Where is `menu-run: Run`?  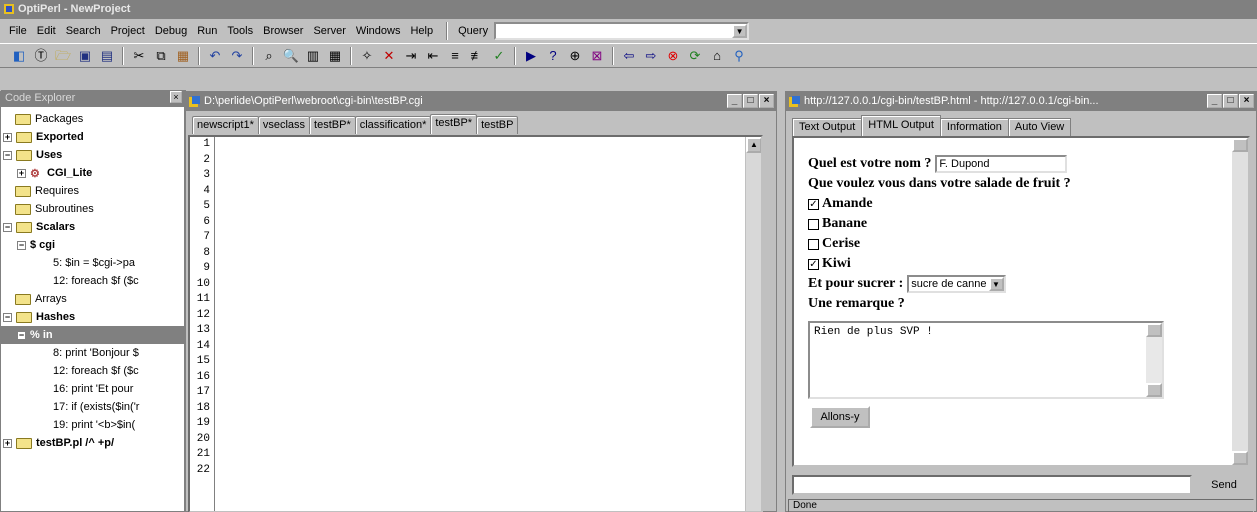 menu-run: Run is located at coordinates (207, 31).